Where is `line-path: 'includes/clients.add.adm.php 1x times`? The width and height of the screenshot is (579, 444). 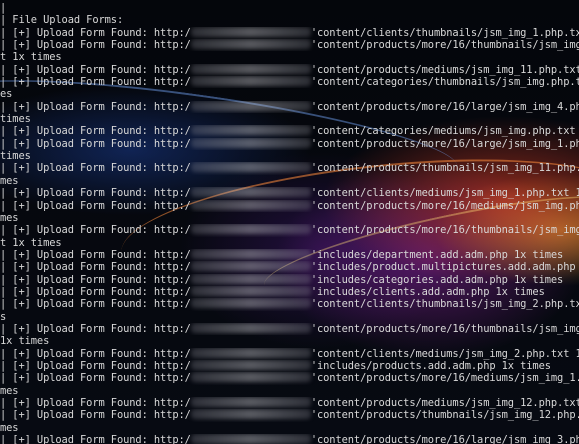 line-path: 'includes/clients.add.adm.php 1x times is located at coordinates (427, 291).